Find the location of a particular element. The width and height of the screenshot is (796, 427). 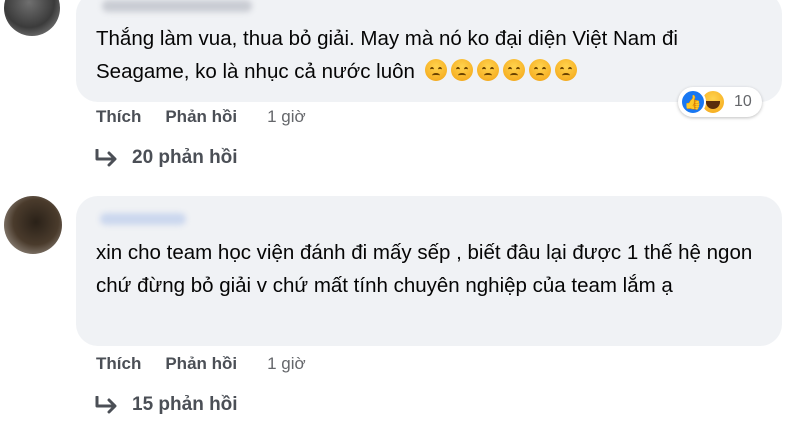

weary-face-emoji-group is located at coordinates (502, 75).